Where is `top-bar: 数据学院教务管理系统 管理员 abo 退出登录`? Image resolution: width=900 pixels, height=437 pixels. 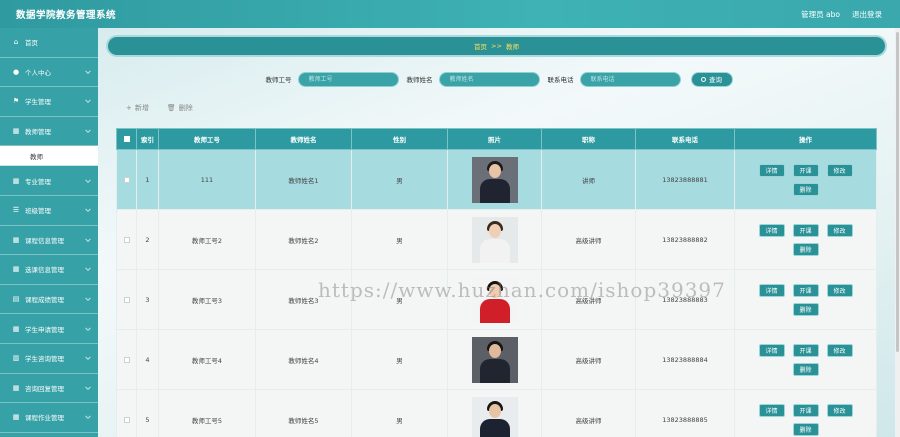 top-bar: 数据学院教务管理系统 管理员 abo 退出登录 is located at coordinates (450, 14).